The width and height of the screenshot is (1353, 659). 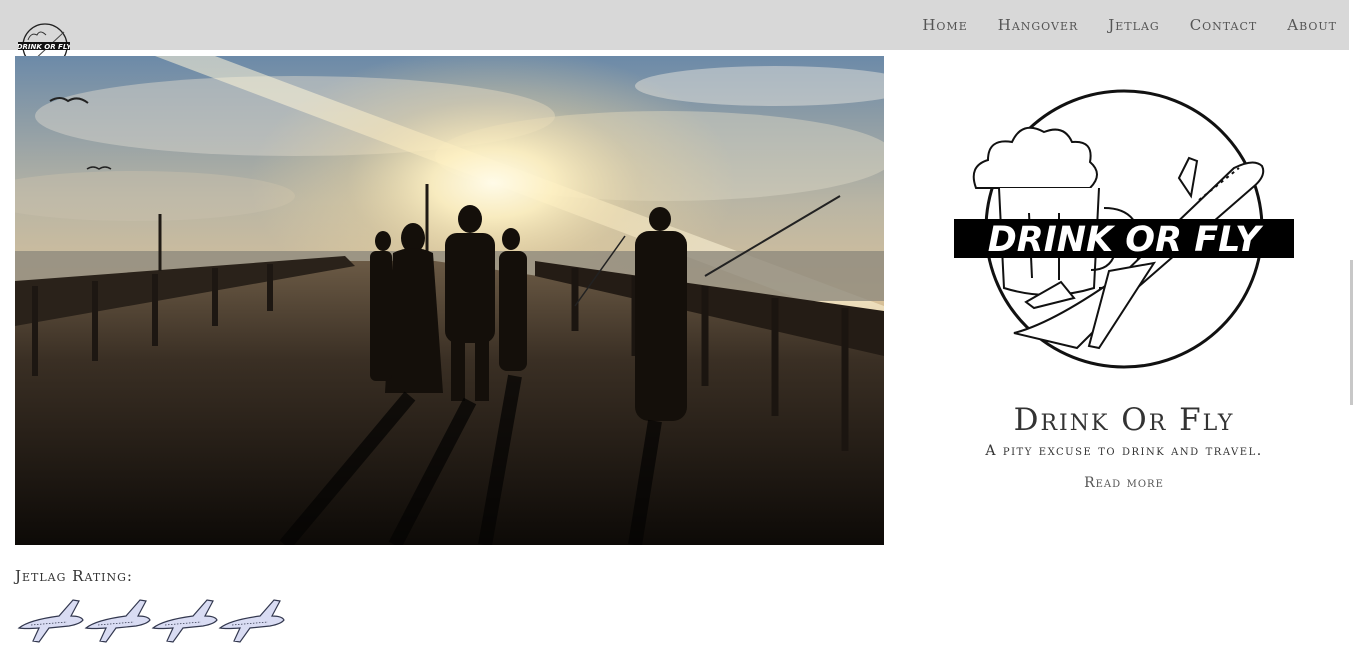 What do you see at coordinates (1124, 451) in the screenshot?
I see `site-tagline: A pity excuse to drink and travel.` at bounding box center [1124, 451].